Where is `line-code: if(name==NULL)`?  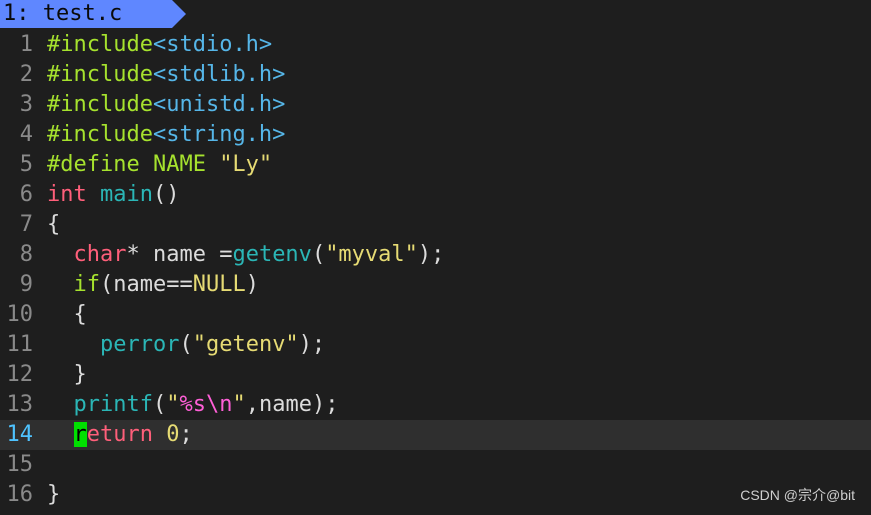
line-code: if(name==NULL) is located at coordinates (153, 285).